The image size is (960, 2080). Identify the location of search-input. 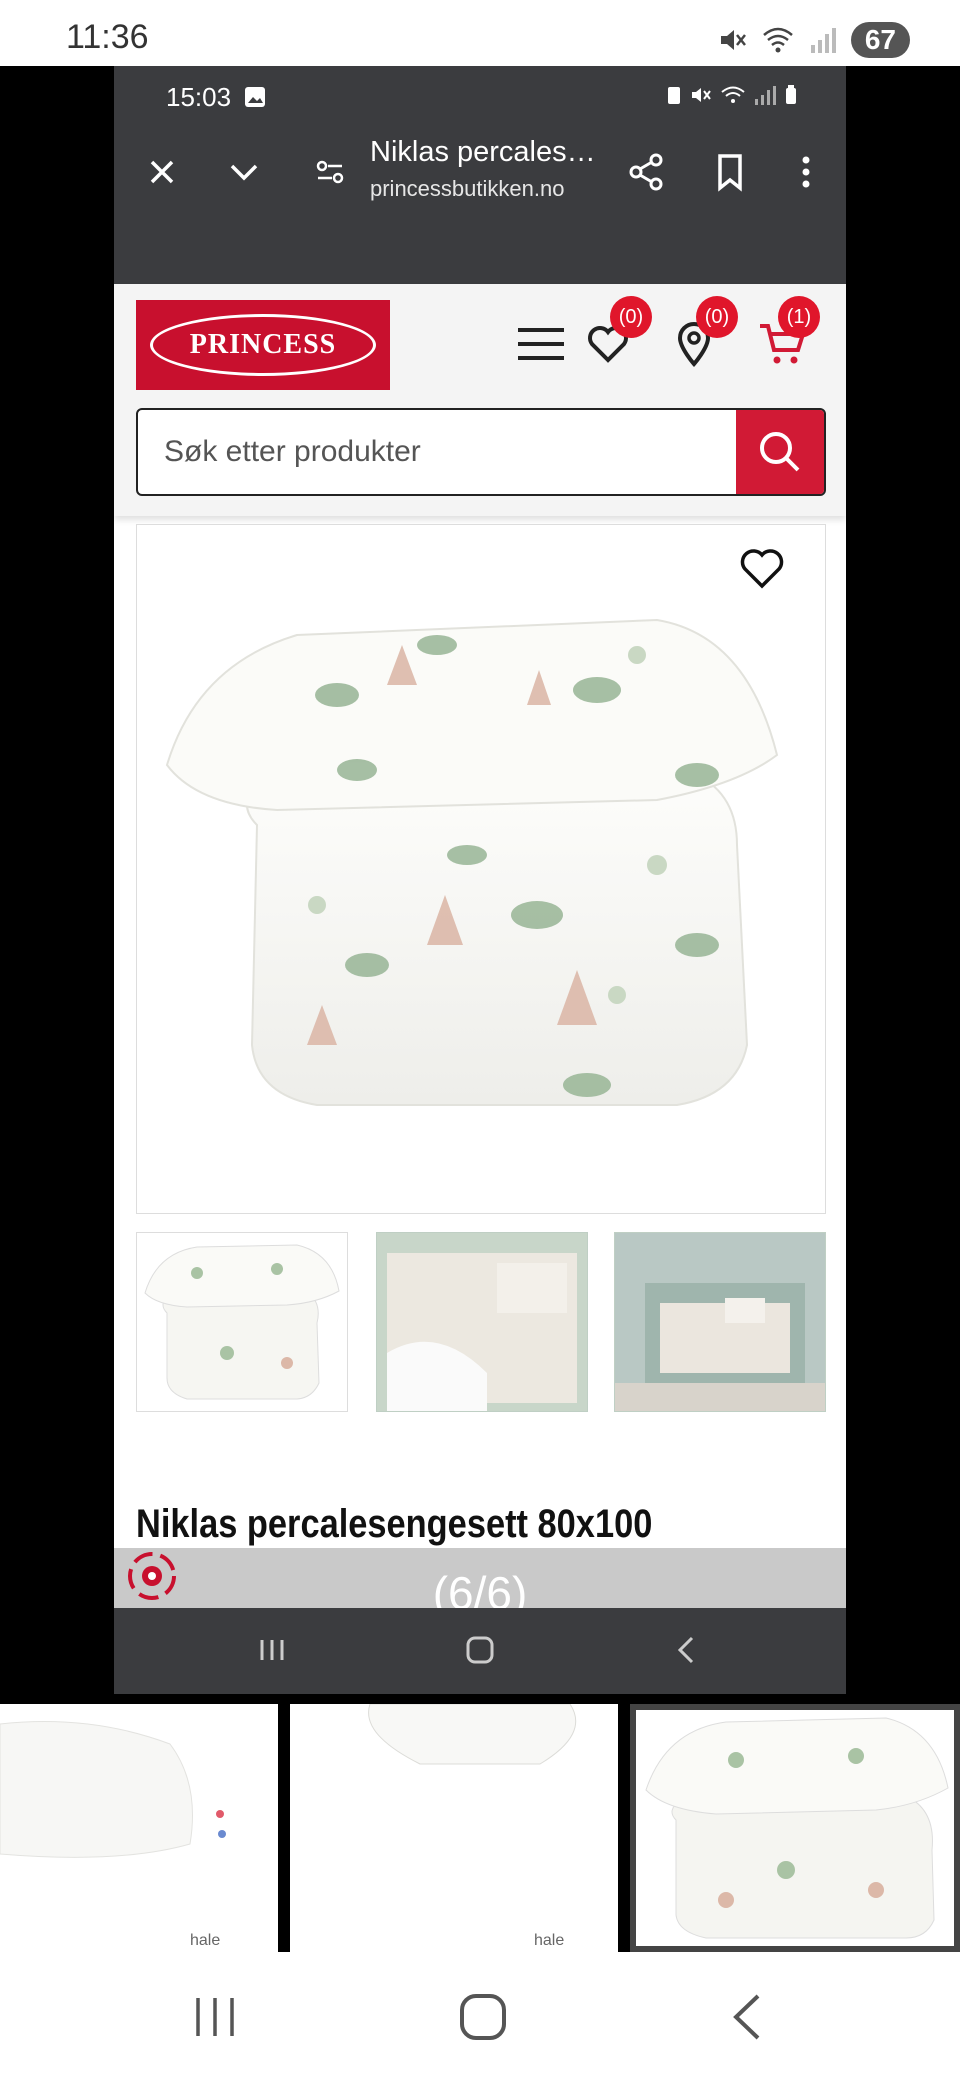
(438, 452).